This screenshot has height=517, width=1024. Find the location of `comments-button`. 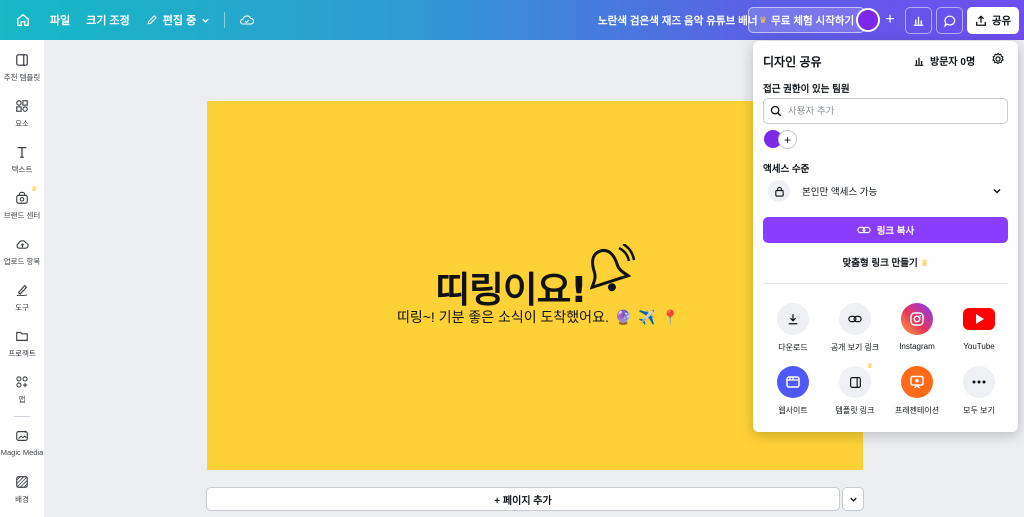

comments-button is located at coordinates (949, 20).